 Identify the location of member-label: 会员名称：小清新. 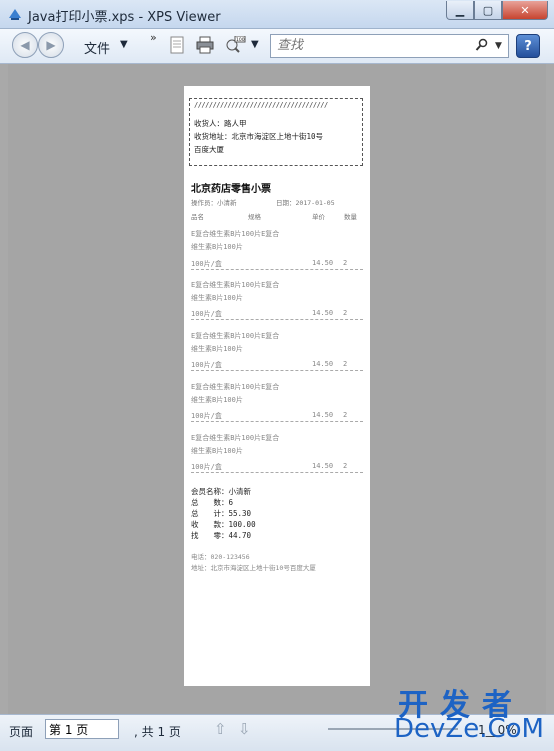
(221, 491).